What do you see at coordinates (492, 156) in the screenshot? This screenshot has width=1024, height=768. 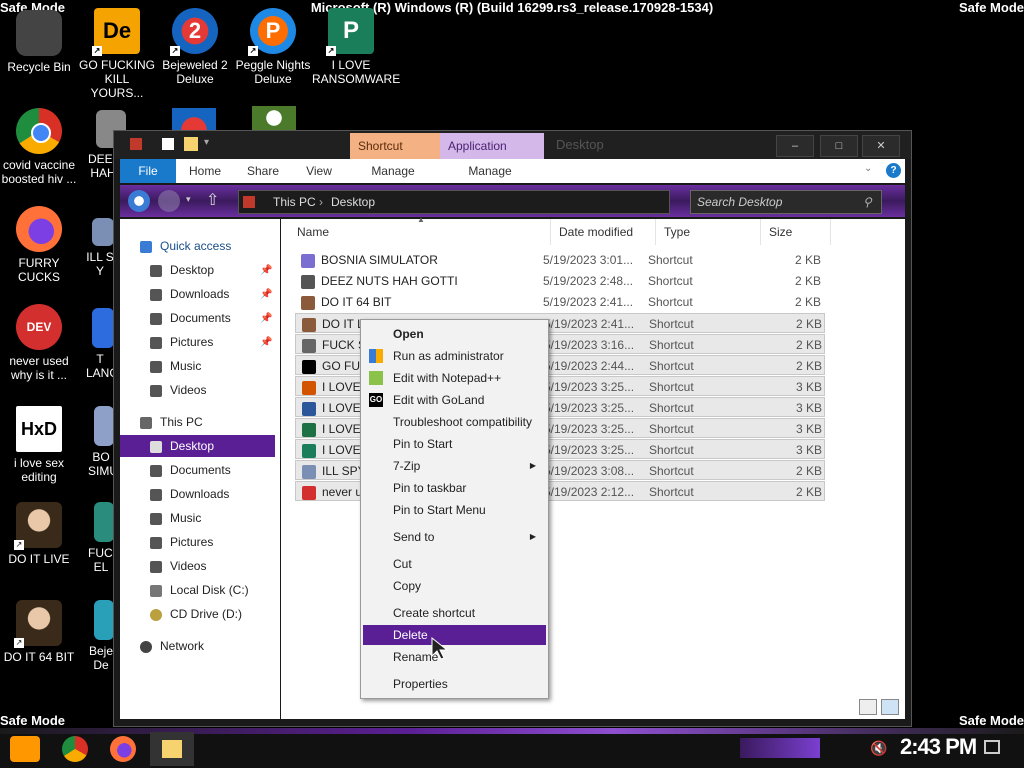 I see `tab-application-tools: Application Tools` at bounding box center [492, 156].